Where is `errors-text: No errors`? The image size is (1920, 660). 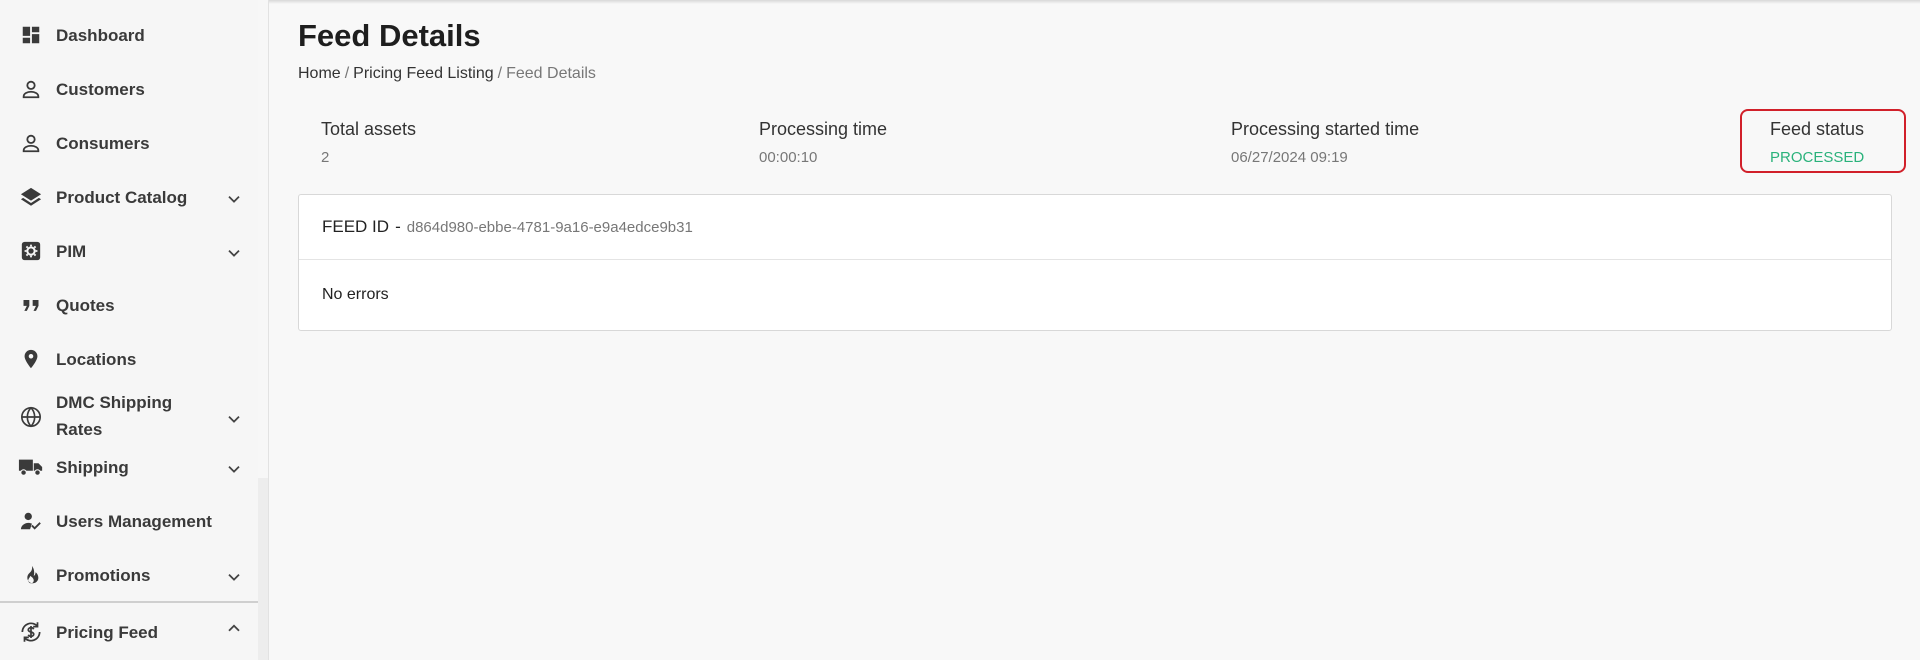 errors-text: No errors is located at coordinates (355, 294).